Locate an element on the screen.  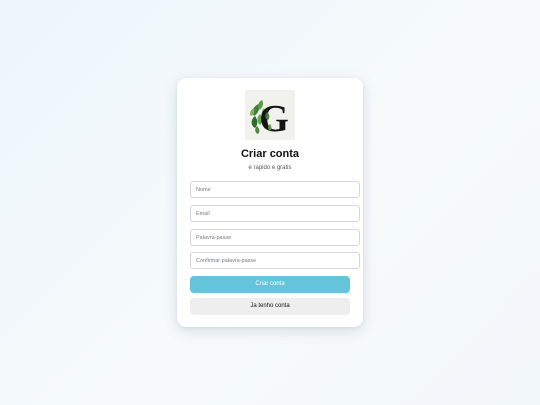
email-input is located at coordinates (275, 213).